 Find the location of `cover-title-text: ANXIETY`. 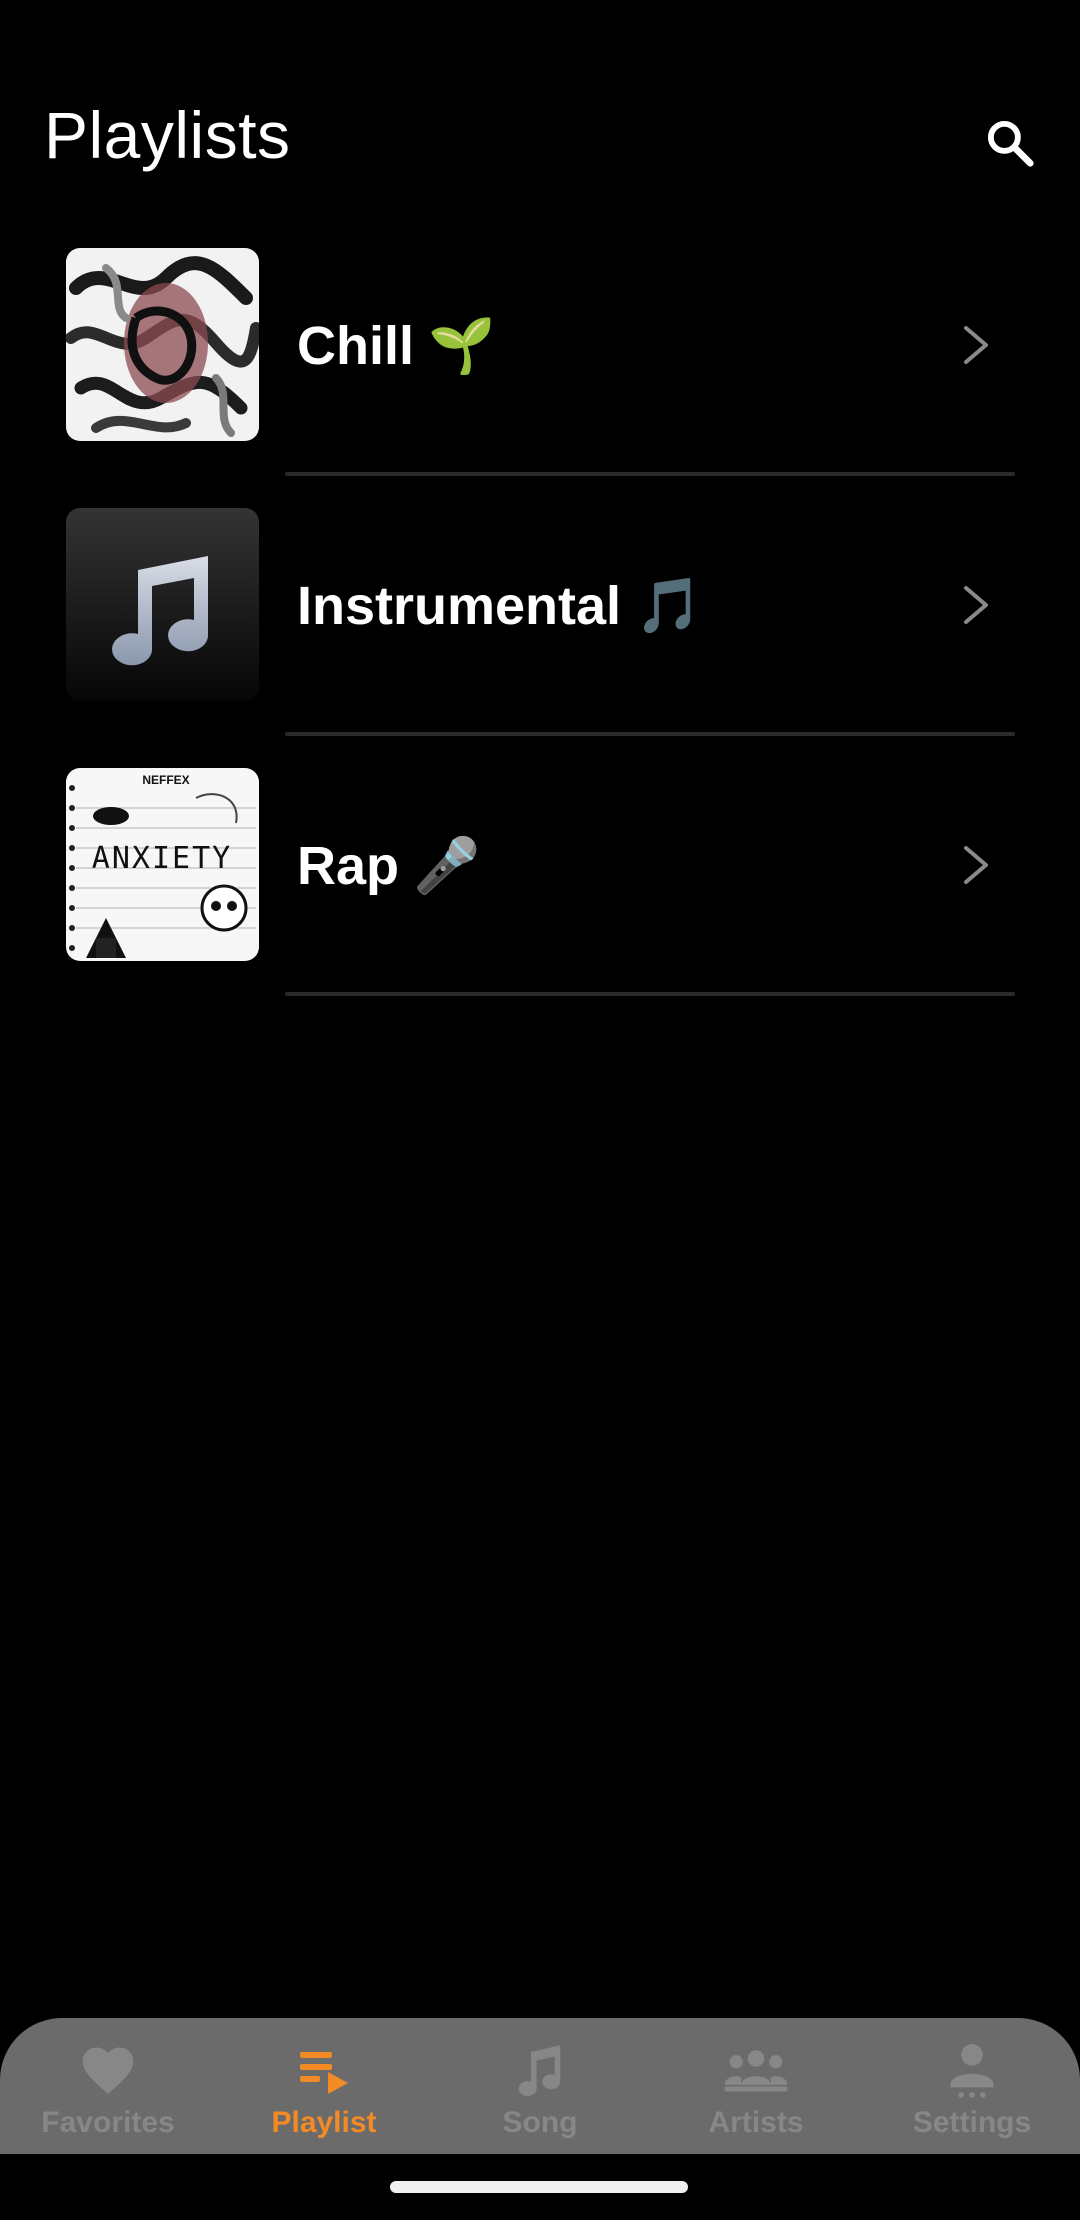

cover-title-text: ANXIETY is located at coordinates (162, 858).